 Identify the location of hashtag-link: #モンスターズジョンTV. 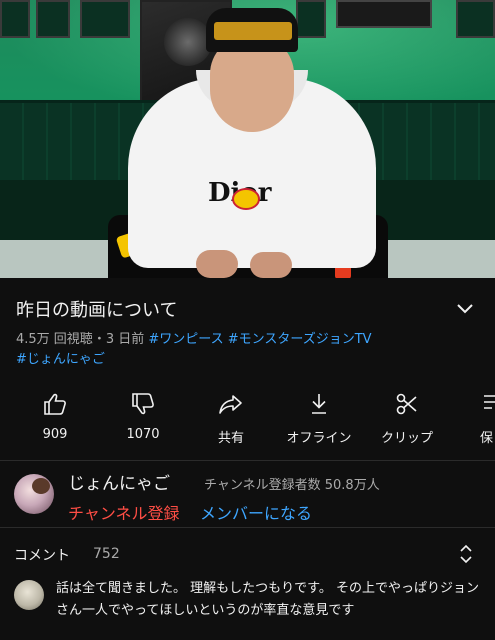
(300, 339).